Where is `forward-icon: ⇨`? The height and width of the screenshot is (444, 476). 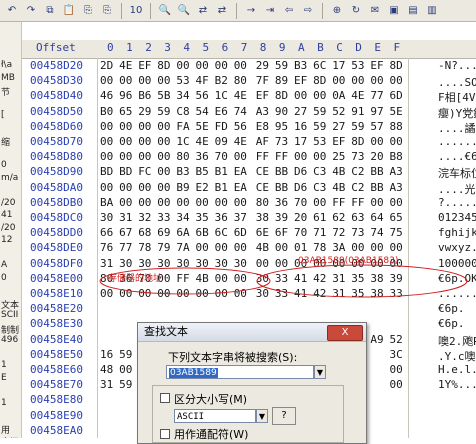 forward-icon: ⇨ is located at coordinates (308, 11).